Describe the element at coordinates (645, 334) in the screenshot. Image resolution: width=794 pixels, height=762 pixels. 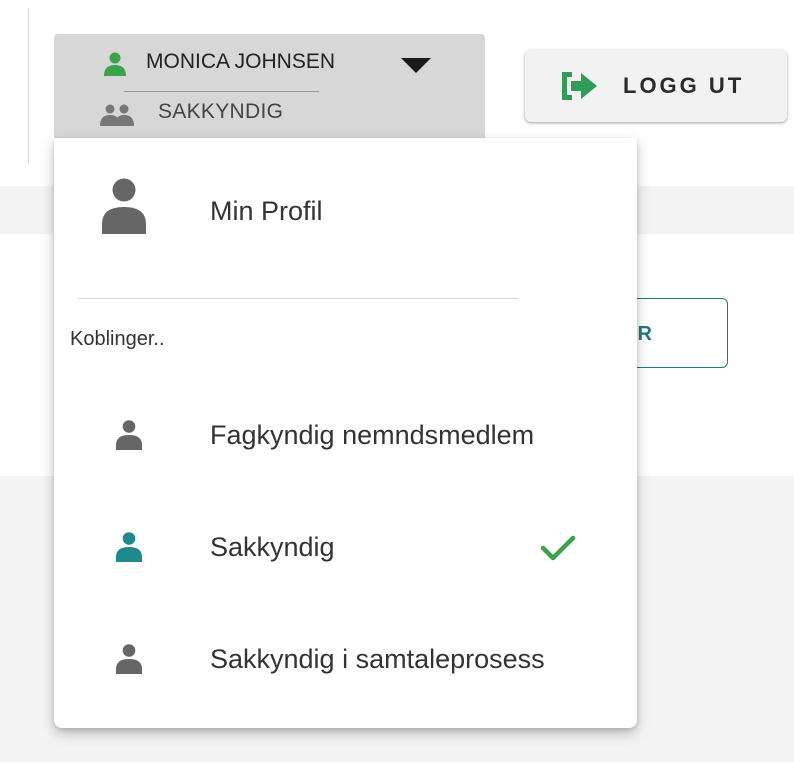
I see `background-action-button-label: R` at that location.